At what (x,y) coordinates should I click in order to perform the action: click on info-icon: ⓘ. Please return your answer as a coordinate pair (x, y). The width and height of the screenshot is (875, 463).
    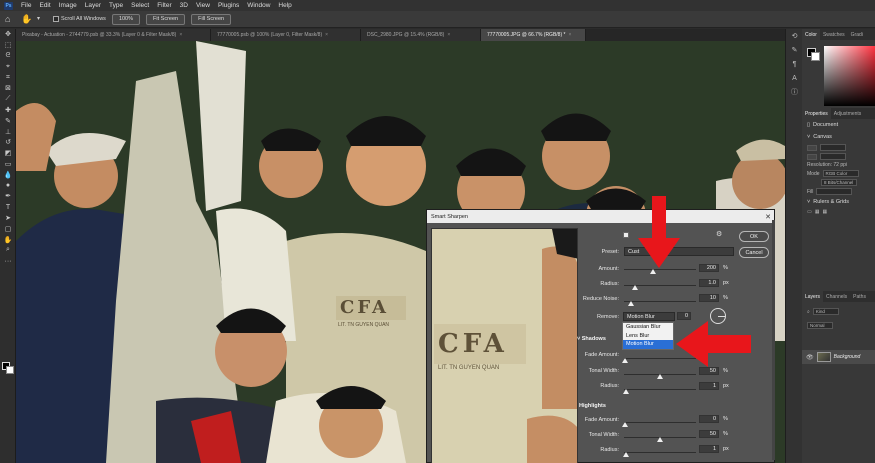
    Looking at the image, I should click on (794, 92).